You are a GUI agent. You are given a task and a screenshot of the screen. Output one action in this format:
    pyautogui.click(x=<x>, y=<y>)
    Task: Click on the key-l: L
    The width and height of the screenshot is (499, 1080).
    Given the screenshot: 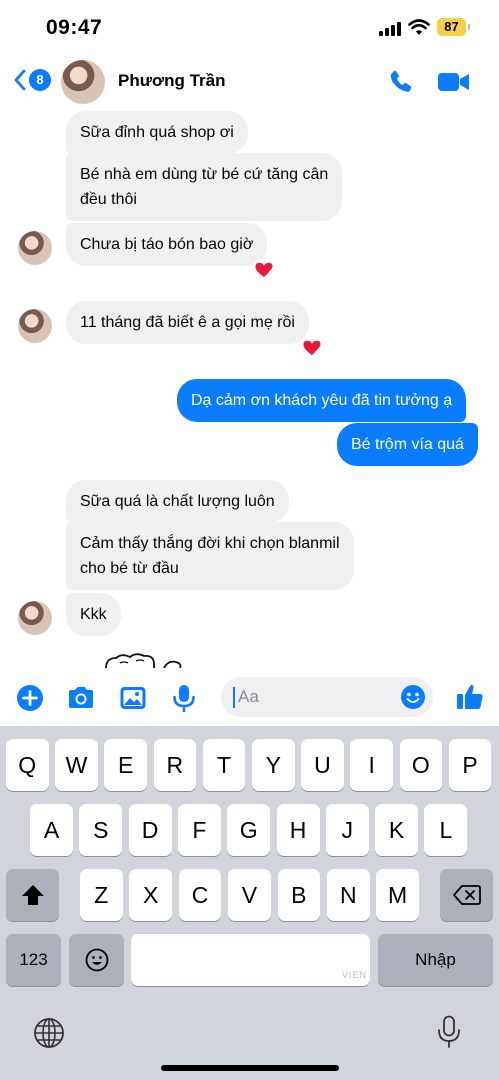 What is the action you would take?
    pyautogui.click(x=446, y=830)
    